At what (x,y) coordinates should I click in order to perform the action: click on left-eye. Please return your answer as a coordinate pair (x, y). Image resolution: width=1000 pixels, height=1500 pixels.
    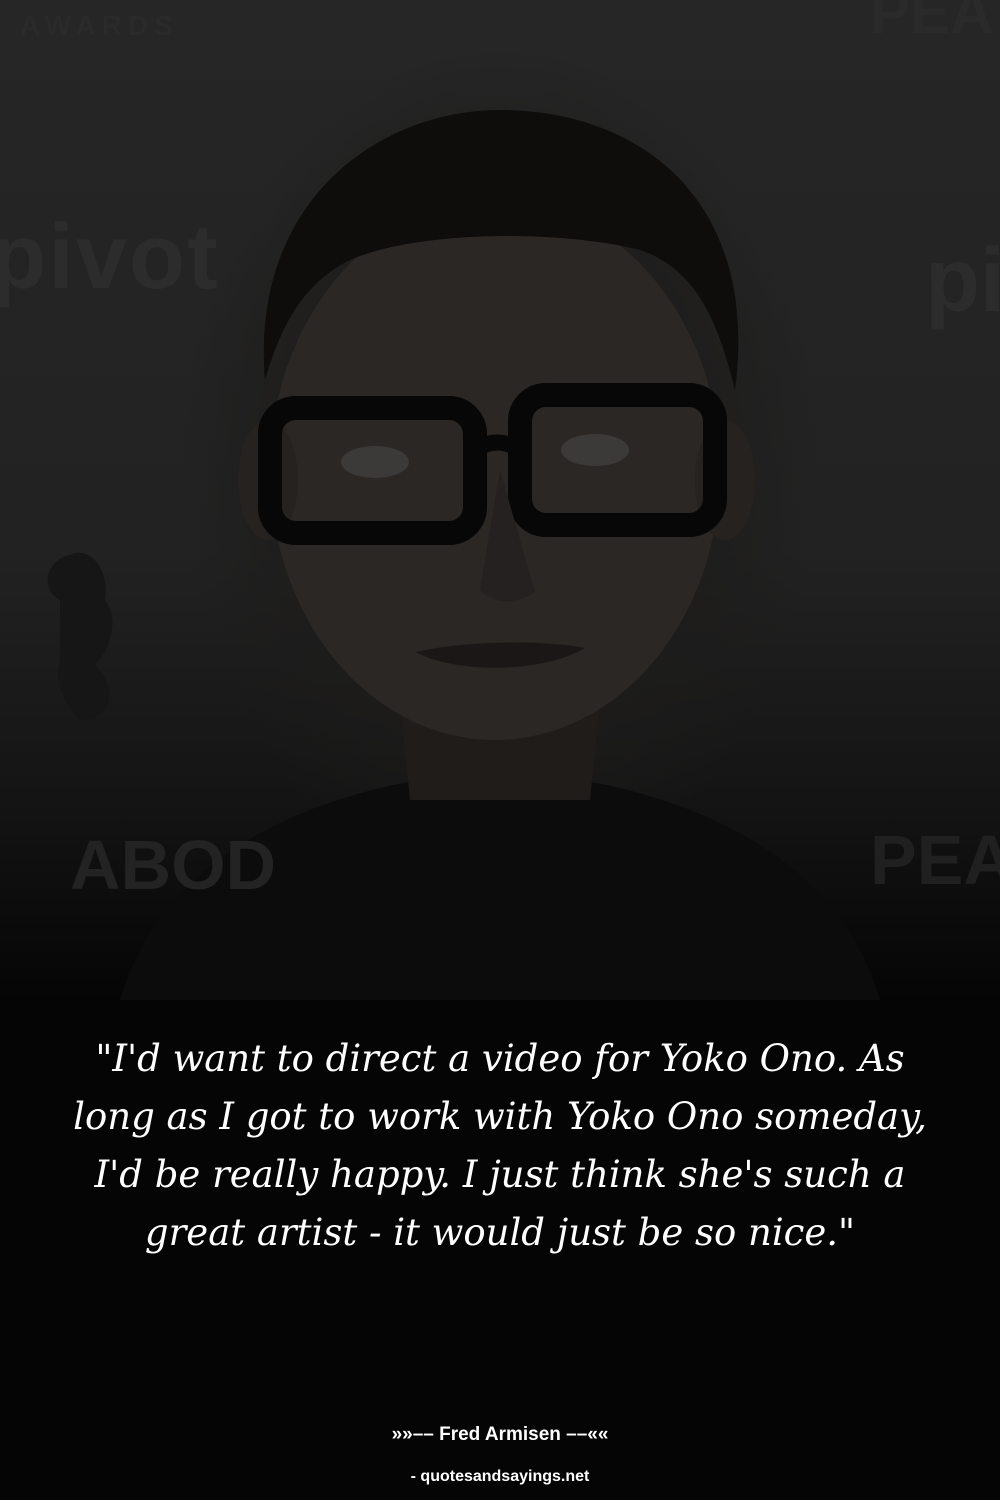
    Looking at the image, I should click on (375, 462).